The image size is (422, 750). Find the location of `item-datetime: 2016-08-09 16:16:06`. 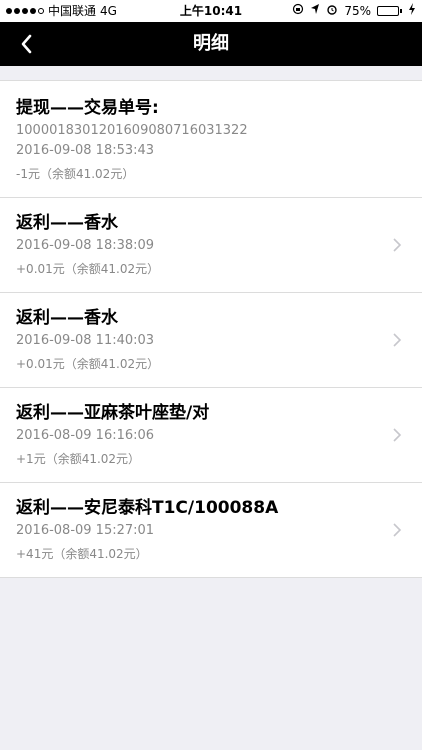

item-datetime: 2016-08-09 16:16:06 is located at coordinates (85, 435).